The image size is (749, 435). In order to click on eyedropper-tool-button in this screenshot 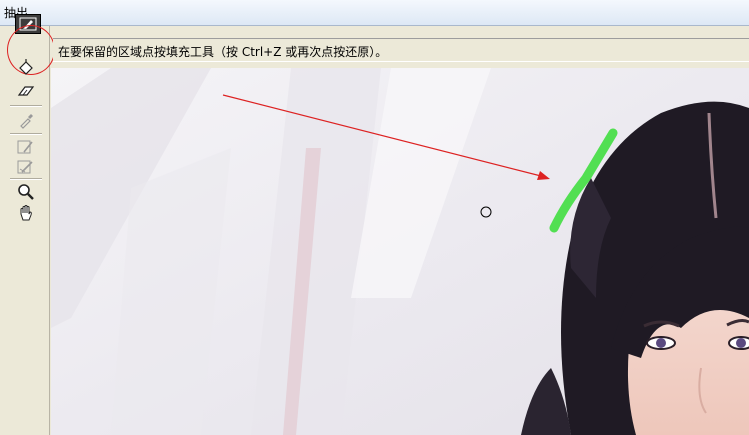, I will do `click(26, 120)`.